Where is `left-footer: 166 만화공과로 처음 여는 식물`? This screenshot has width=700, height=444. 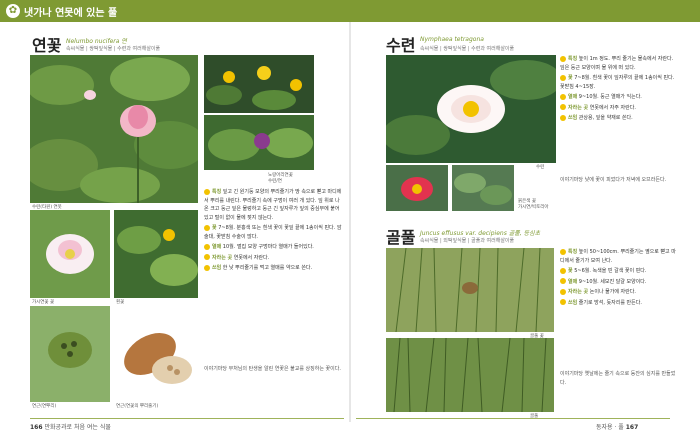 left-footer: 166 만화공과로 처음 여는 식물 is located at coordinates (70, 427).